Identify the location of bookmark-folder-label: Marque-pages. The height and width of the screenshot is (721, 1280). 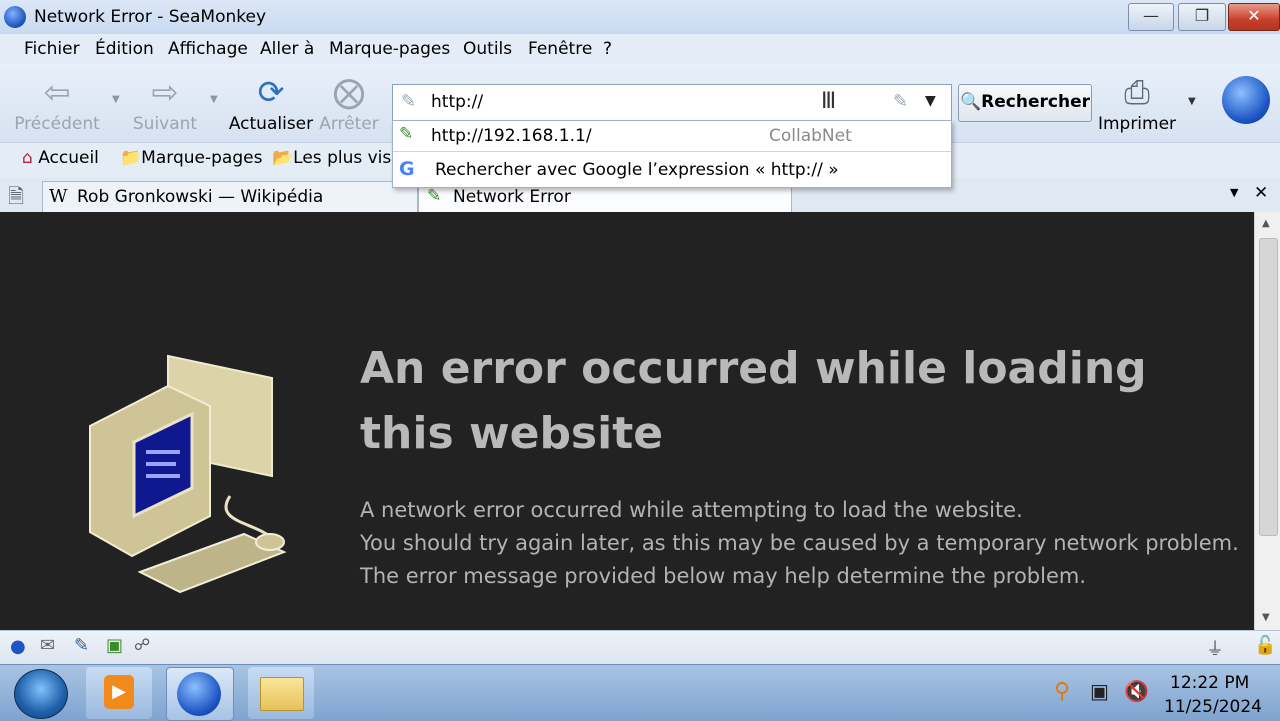
(202, 158).